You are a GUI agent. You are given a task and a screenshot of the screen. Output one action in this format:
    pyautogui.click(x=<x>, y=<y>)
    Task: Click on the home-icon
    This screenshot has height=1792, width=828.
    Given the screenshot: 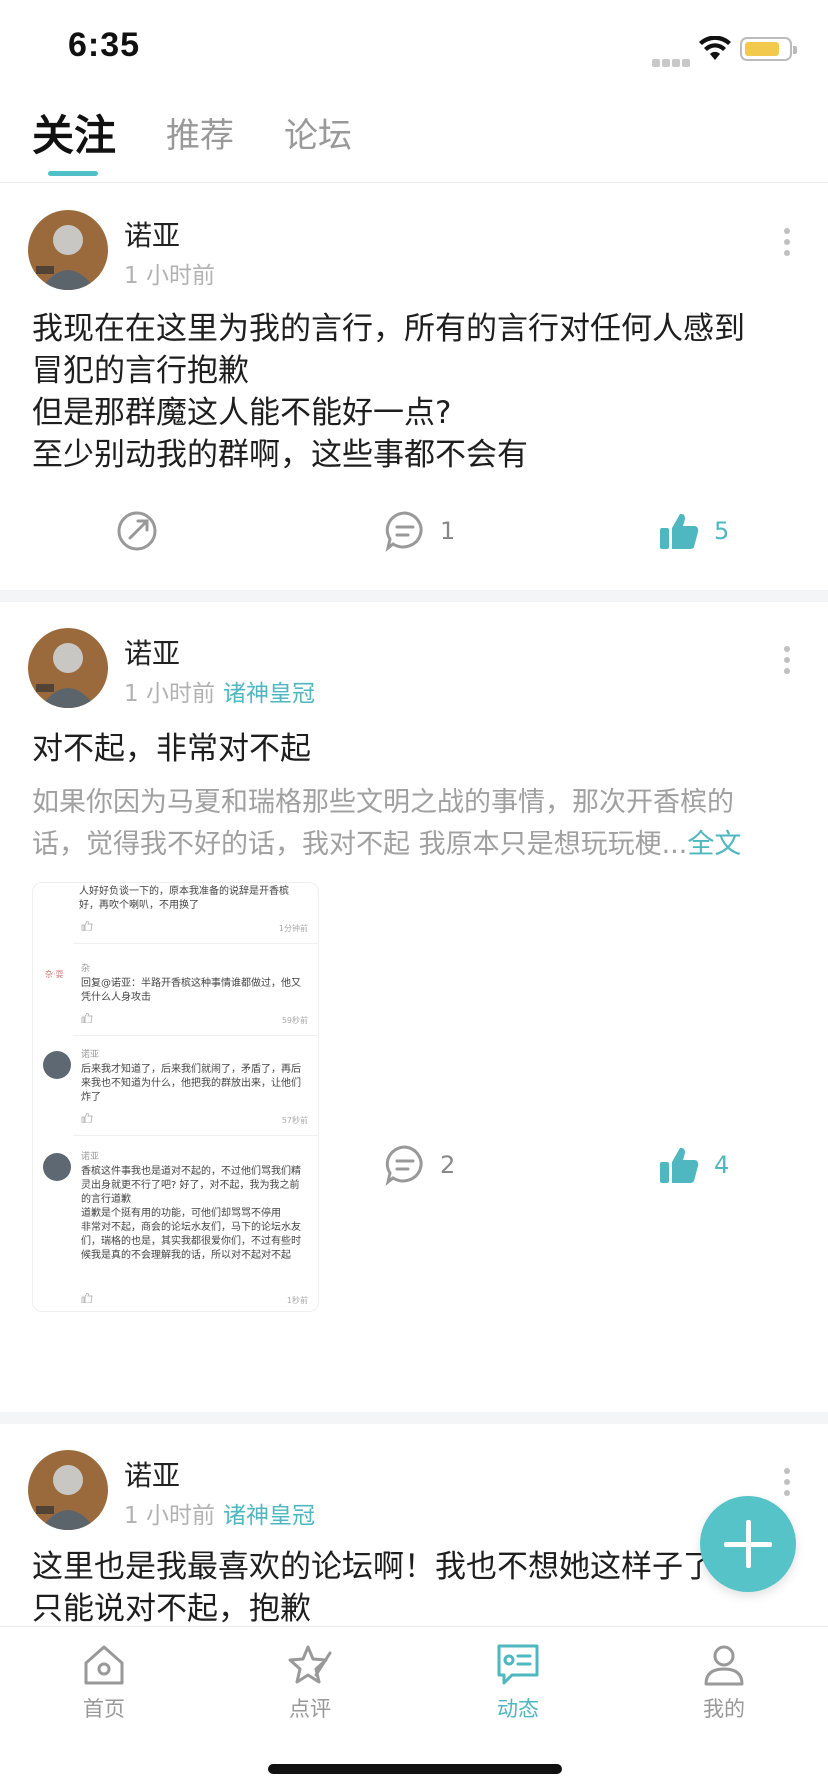 What is the action you would take?
    pyautogui.click(x=104, y=1665)
    